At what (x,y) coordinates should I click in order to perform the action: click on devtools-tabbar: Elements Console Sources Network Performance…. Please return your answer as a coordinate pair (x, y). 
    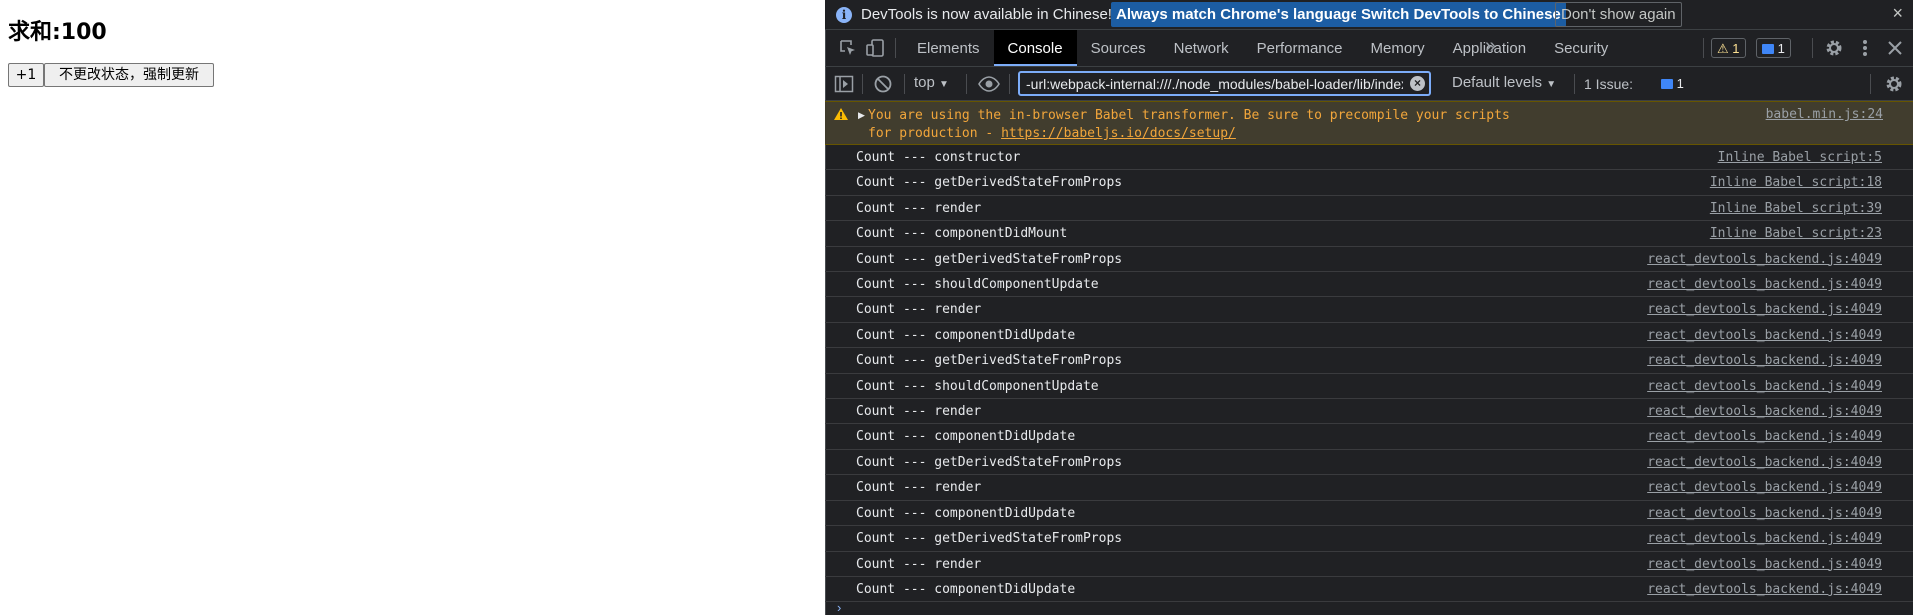
    Looking at the image, I should click on (1369, 48).